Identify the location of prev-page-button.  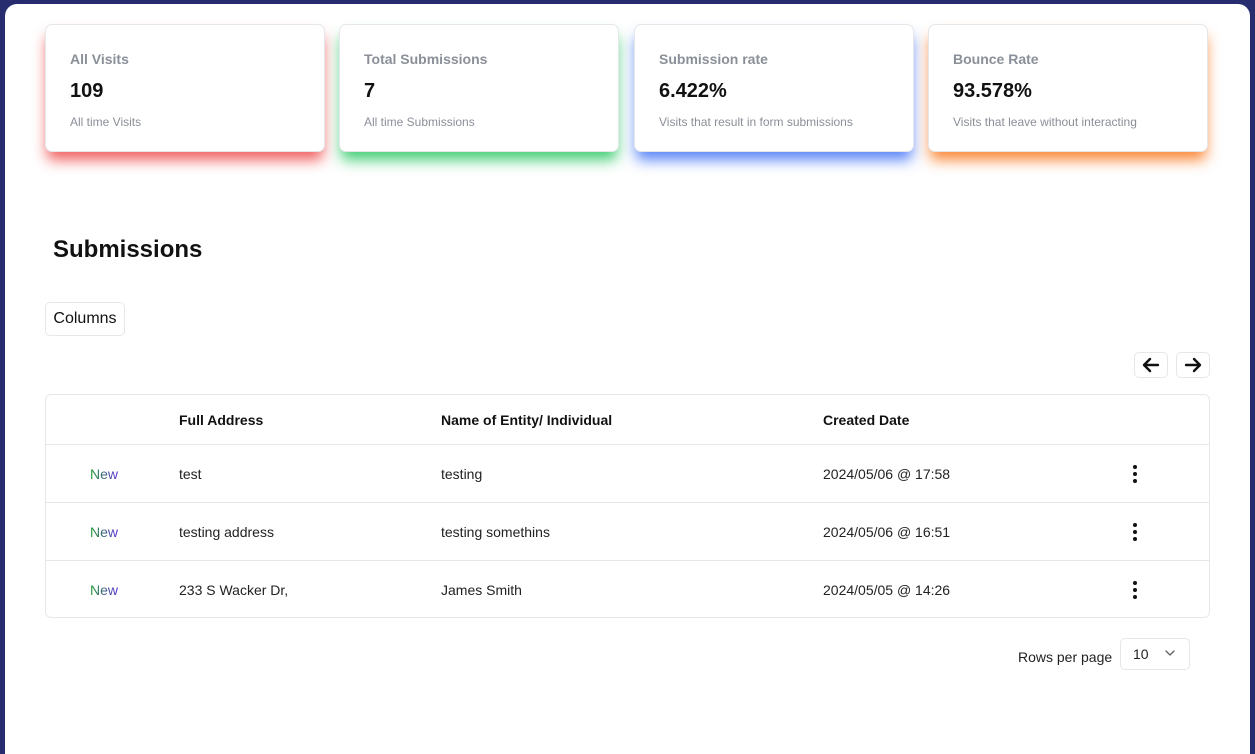
(1151, 365).